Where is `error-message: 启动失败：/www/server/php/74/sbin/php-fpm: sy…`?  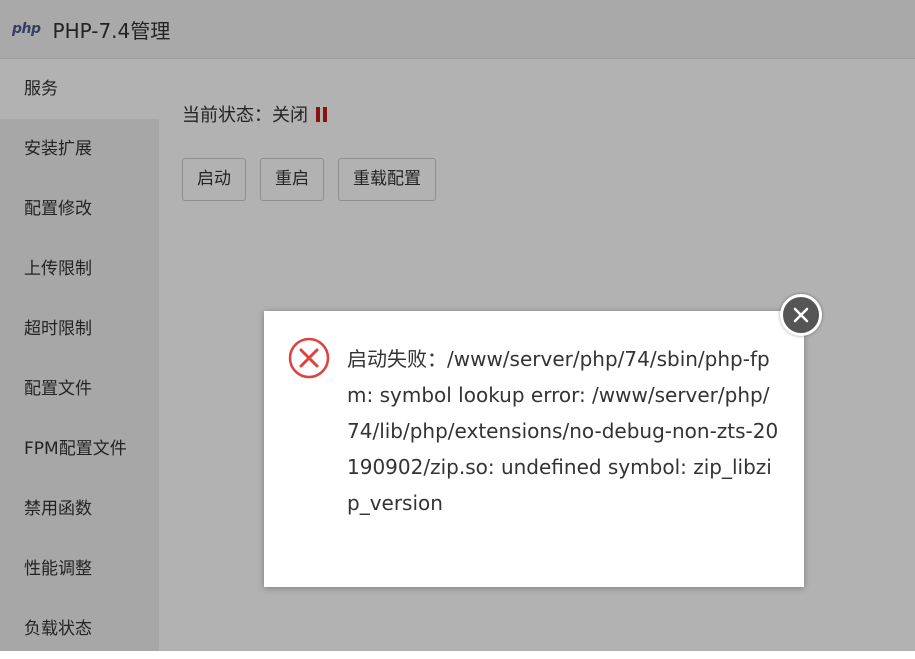 error-message: 启动失败：/www/server/php/74/sbin/php-fpm: sy… is located at coordinates (563, 431).